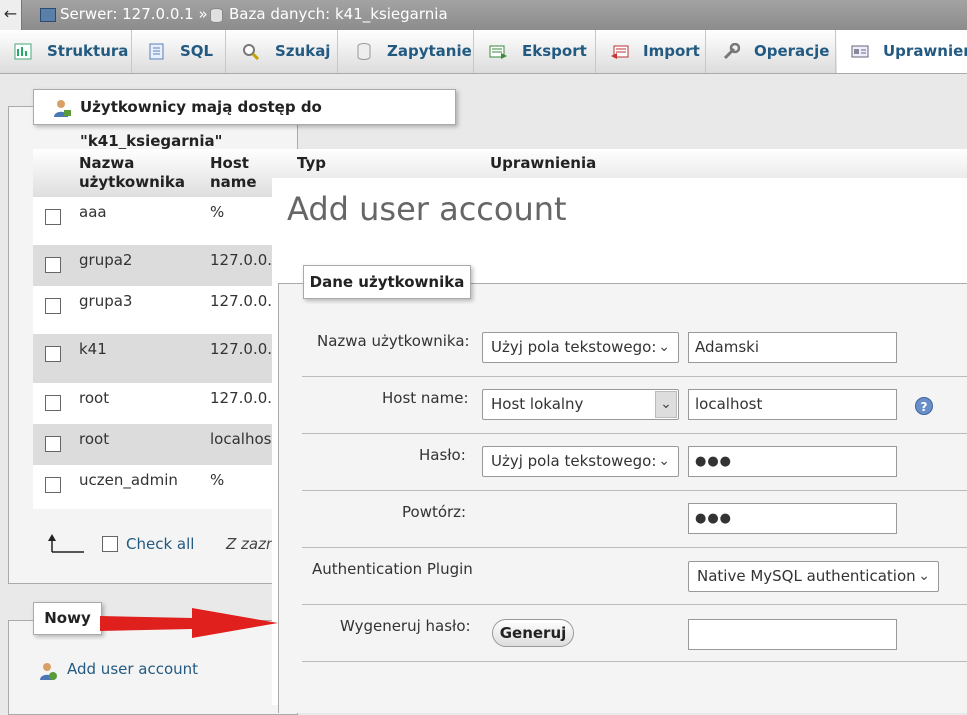 The width and height of the screenshot is (967, 715). Describe the element at coordinates (387, 282) in the screenshot. I see `user-data-legend: Dane użytkownika` at that location.